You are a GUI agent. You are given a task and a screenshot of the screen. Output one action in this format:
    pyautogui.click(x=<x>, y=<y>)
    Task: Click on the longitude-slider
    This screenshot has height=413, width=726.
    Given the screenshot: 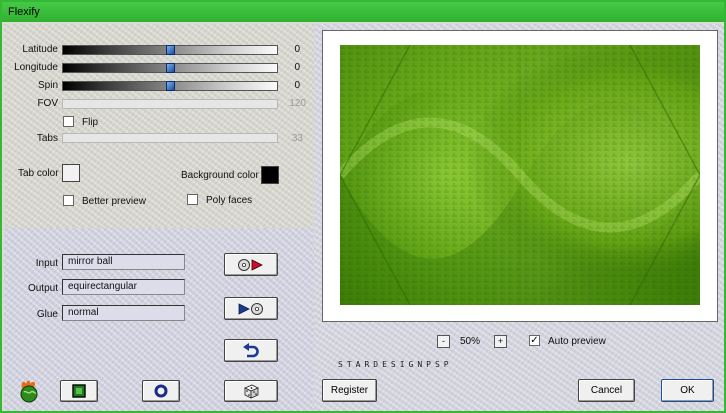 What is the action you would take?
    pyautogui.click(x=170, y=68)
    